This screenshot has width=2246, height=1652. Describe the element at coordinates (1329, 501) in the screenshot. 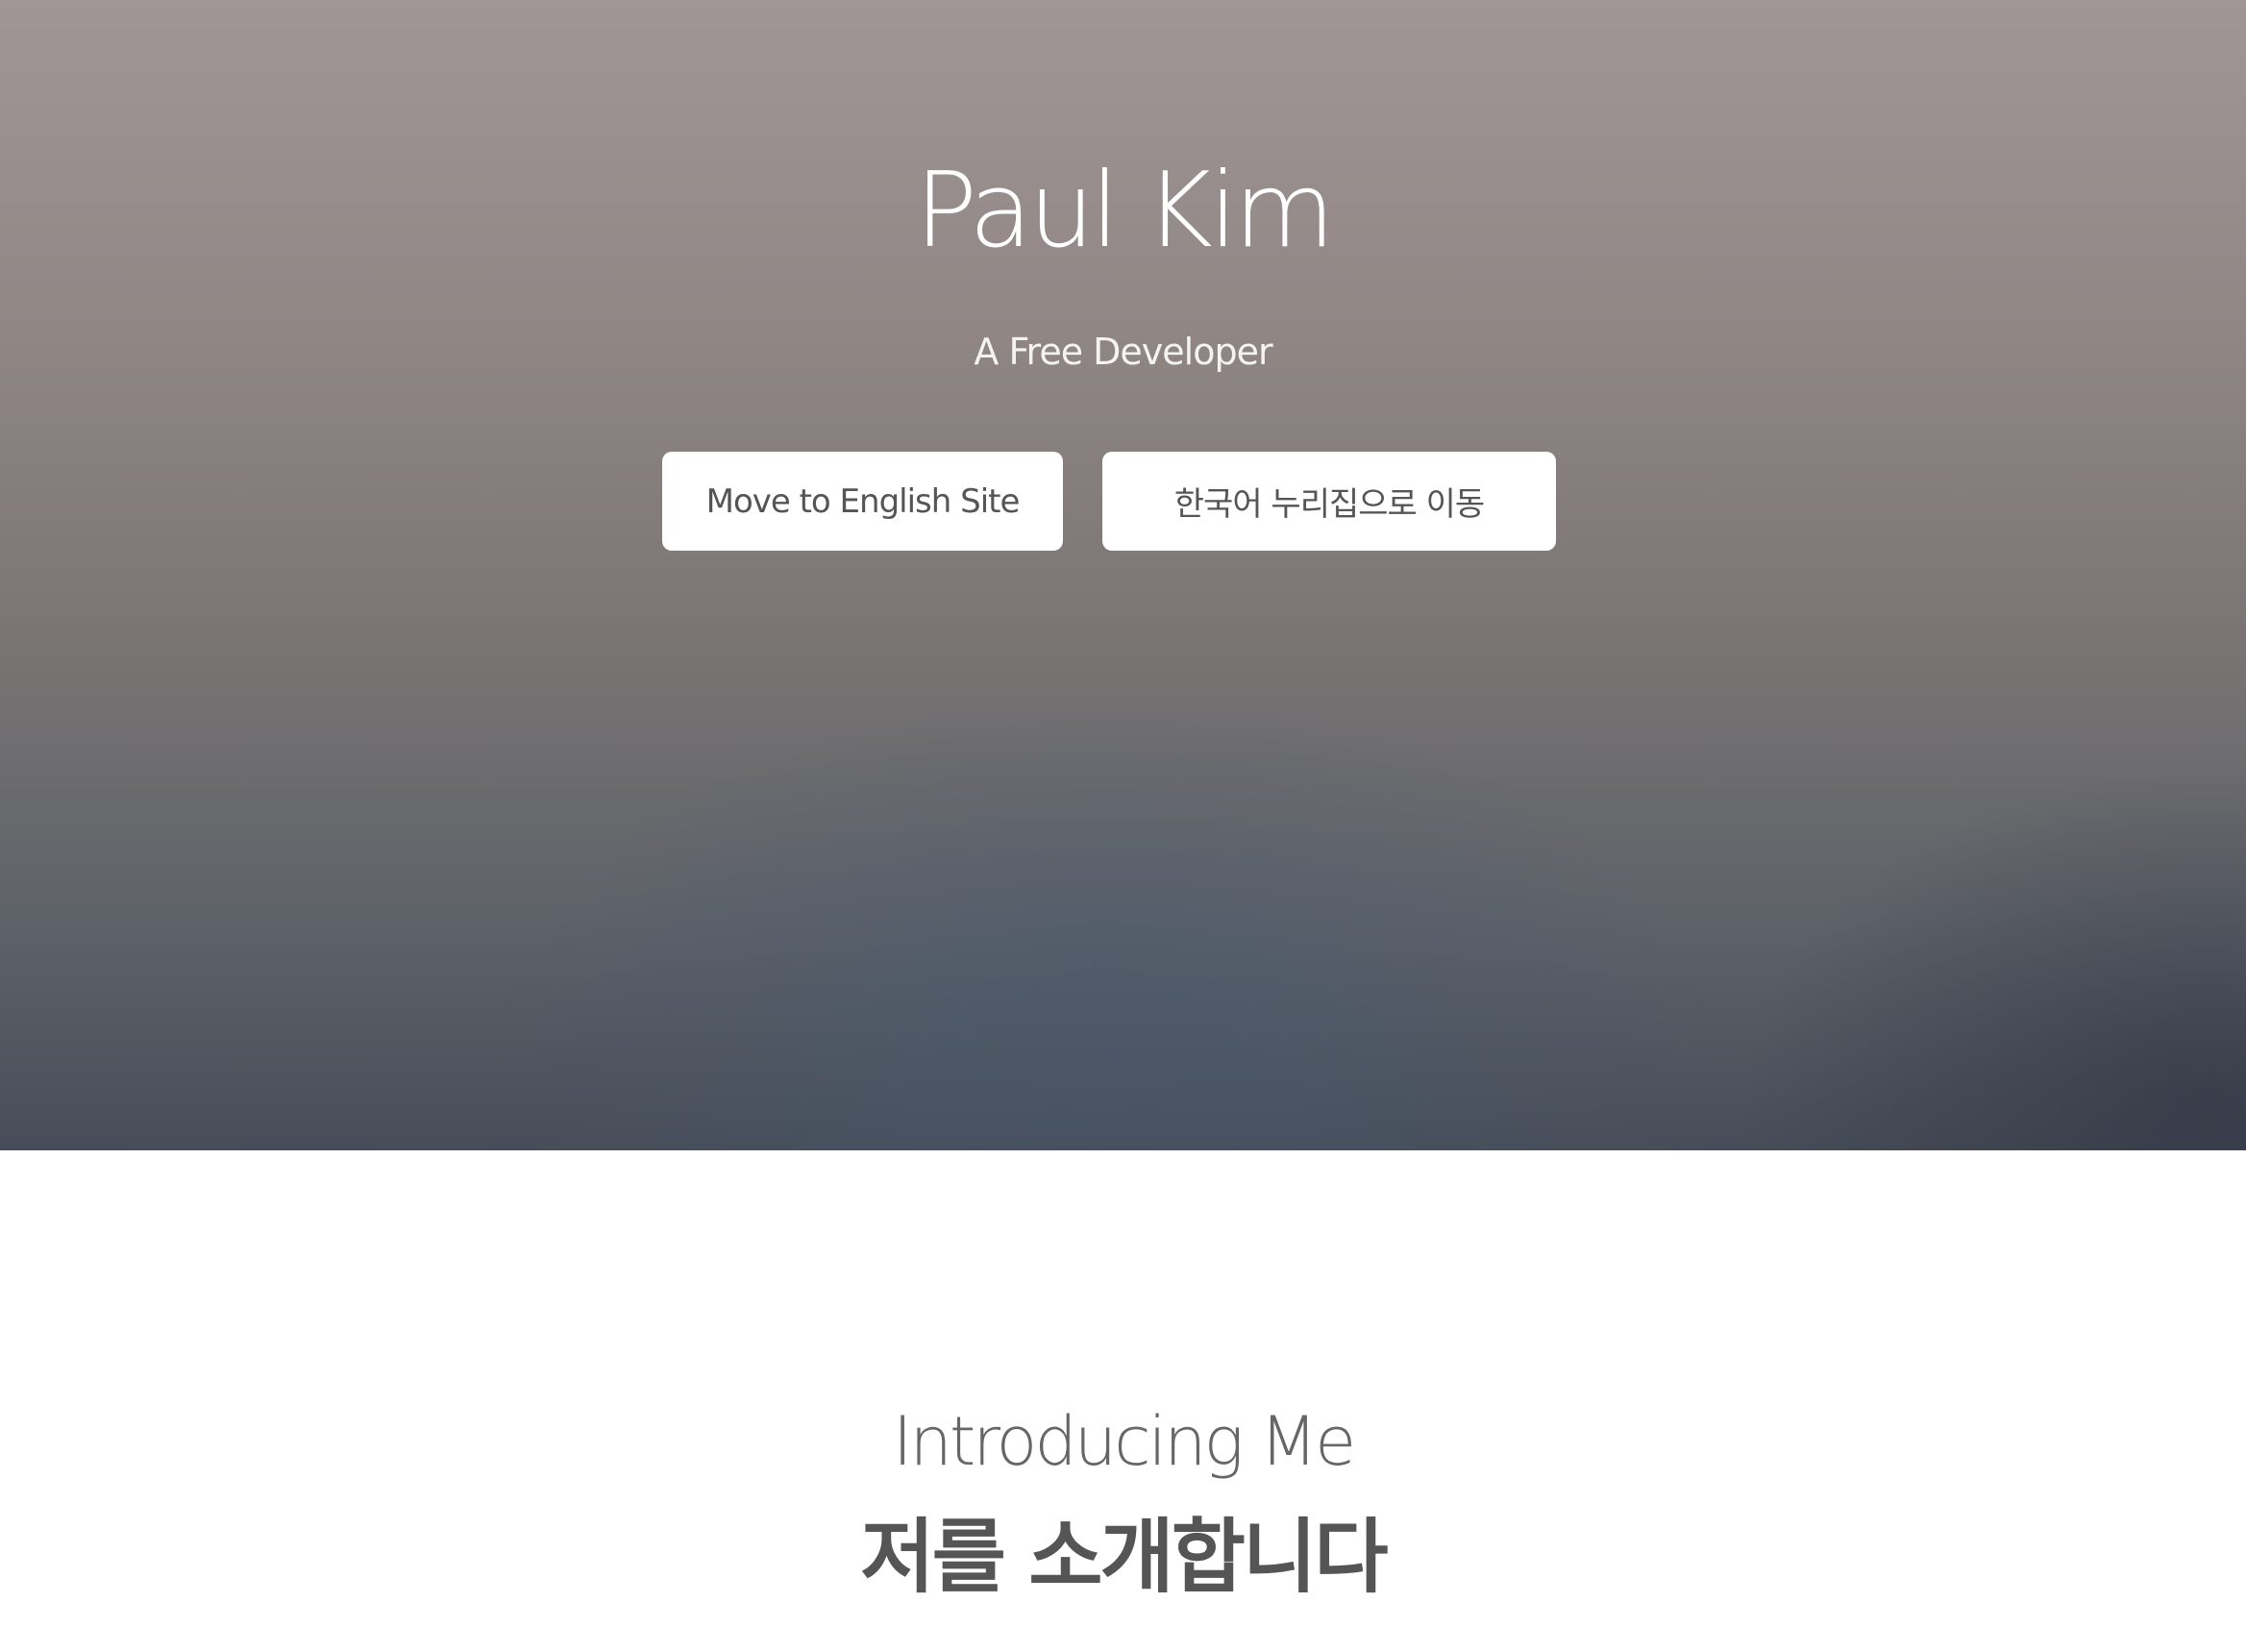

I see `move-to-korean-site-button: 한국어 누리집으로 이동` at that location.